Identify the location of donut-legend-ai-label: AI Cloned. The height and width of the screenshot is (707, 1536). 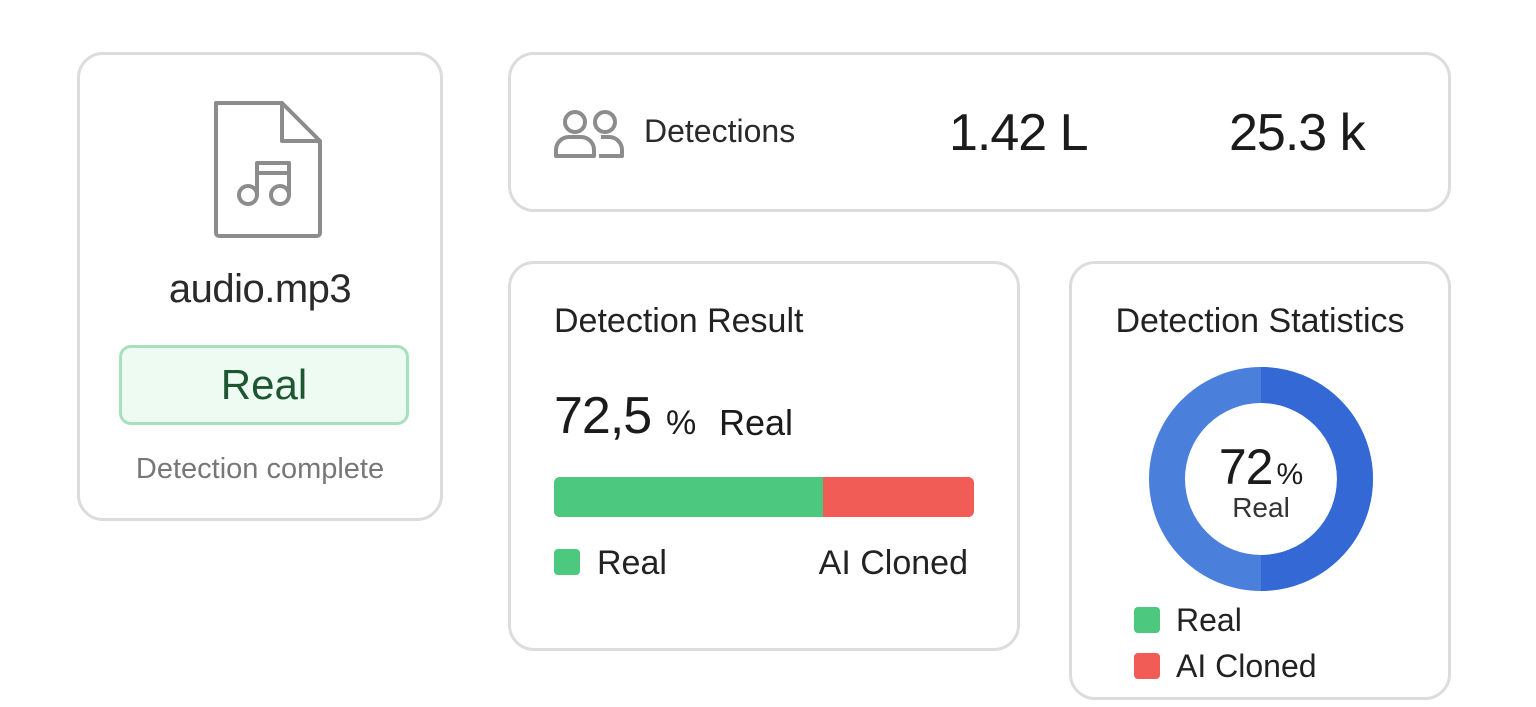
(1246, 666).